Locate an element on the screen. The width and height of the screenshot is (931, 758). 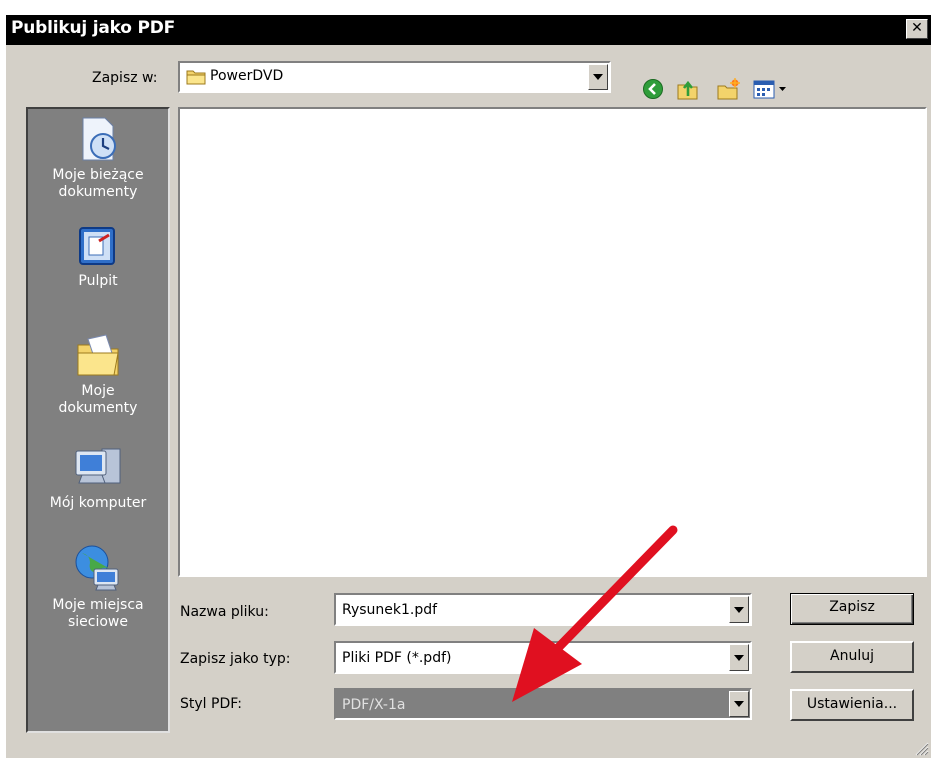
resize-grip-icon is located at coordinates (921, 748).